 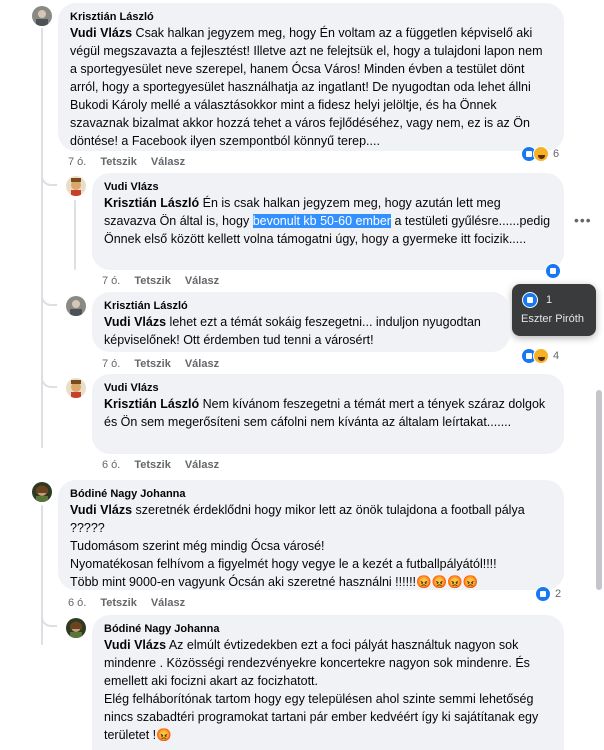 What do you see at coordinates (583, 220) in the screenshot?
I see `more-options-icon: •••` at bounding box center [583, 220].